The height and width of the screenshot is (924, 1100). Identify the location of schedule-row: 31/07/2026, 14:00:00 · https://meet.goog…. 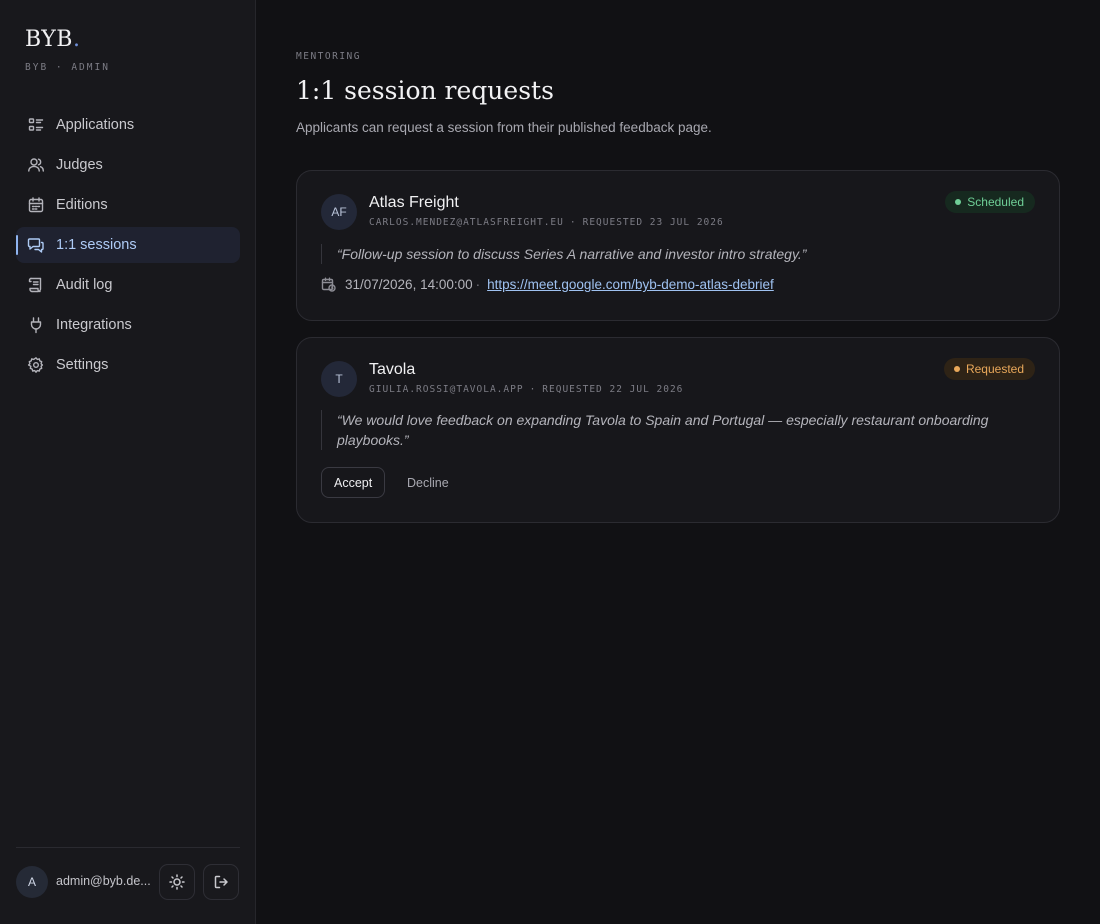
(547, 284).